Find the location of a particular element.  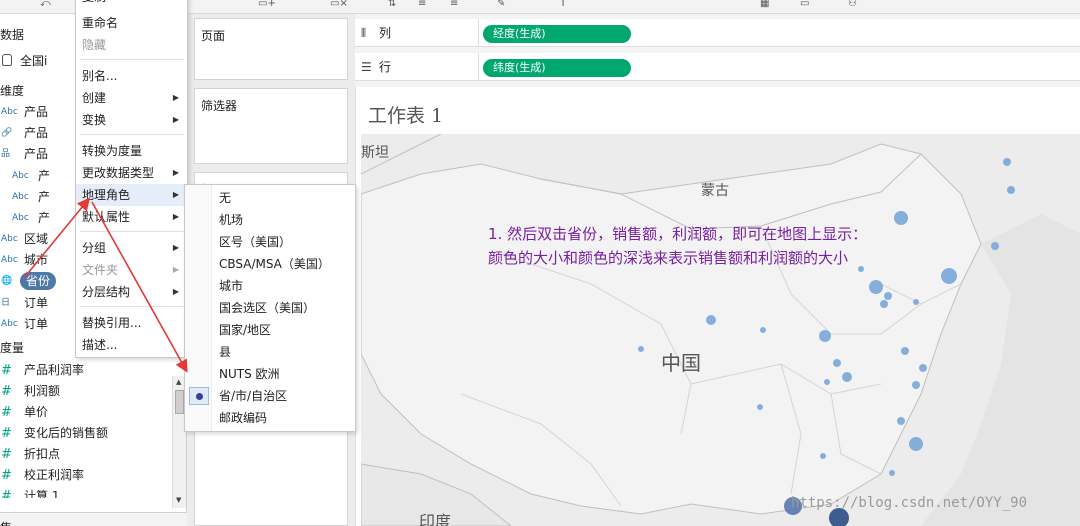

geo-role-country-region: 国家/地区 is located at coordinates (270, 330).